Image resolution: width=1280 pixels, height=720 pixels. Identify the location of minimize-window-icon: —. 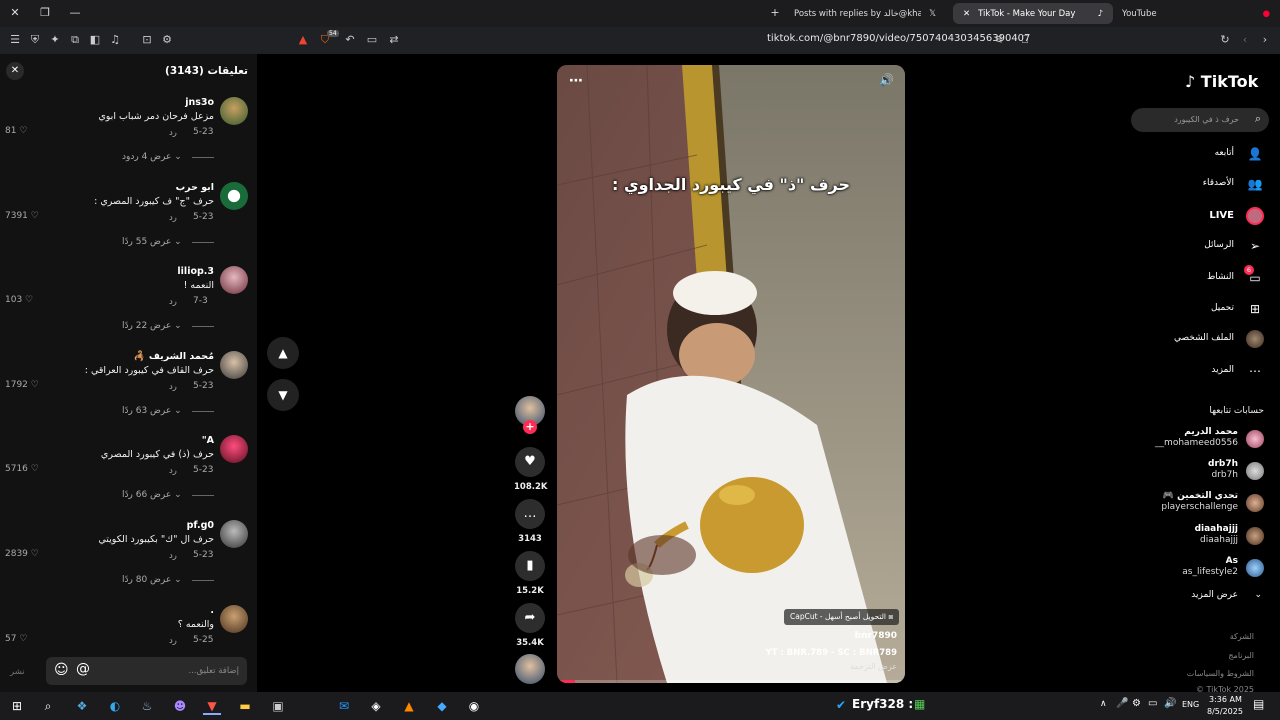
(75, 13).